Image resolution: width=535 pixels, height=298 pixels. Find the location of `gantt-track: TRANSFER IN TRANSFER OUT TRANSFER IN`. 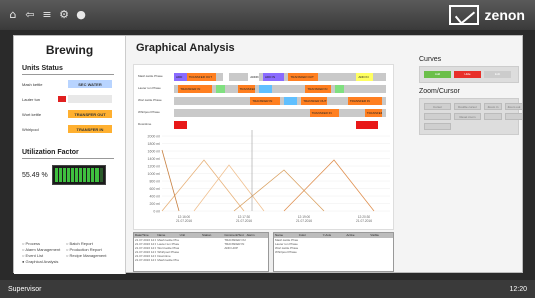

gantt-track: TRANSFER IN TRANSFER OUT TRANSFER IN is located at coordinates (280, 101).